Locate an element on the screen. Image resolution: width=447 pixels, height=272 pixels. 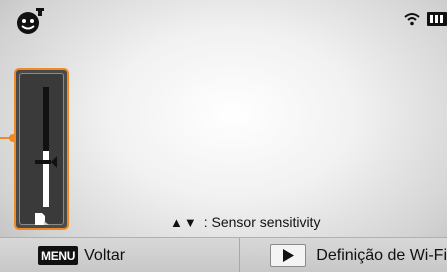
wifi-setting-label: Definição de Wi-Fi is located at coordinates (381, 255).